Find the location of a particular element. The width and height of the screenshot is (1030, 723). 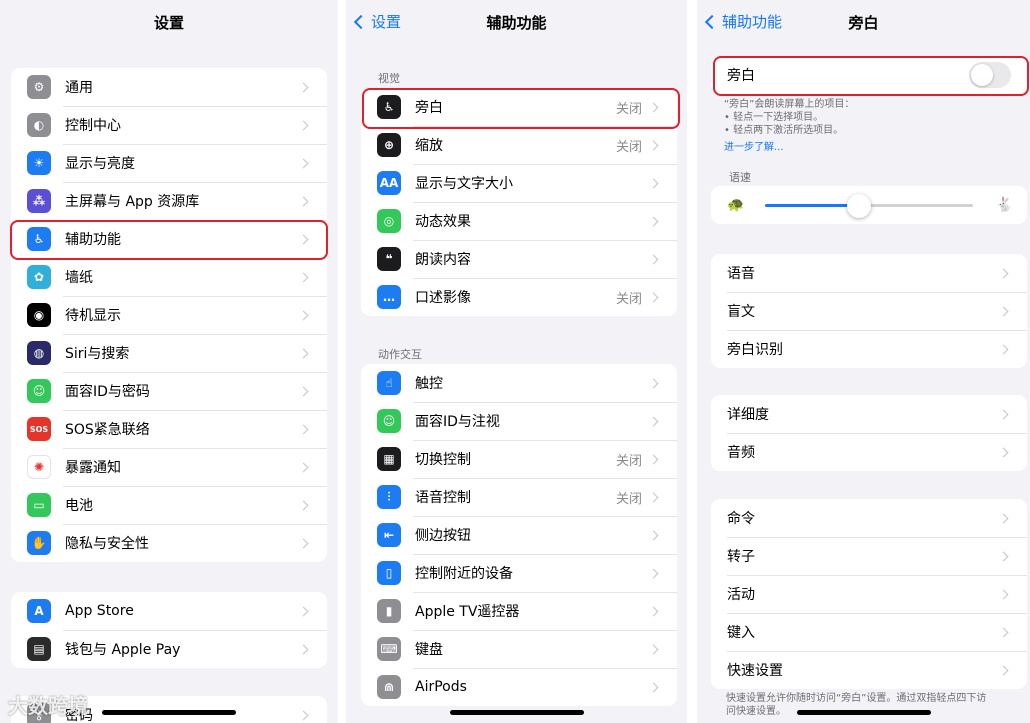

list-item: ☺ 面容ID与注视 is located at coordinates (519, 421).